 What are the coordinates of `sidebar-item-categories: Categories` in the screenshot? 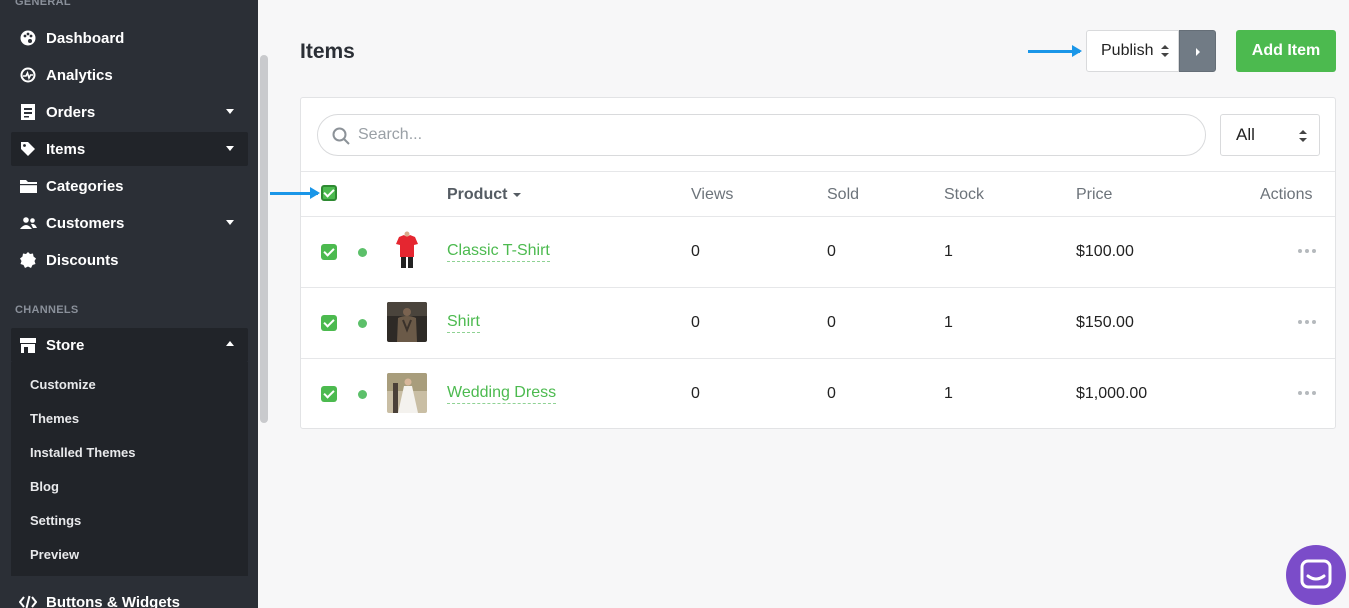 It's located at (129, 186).